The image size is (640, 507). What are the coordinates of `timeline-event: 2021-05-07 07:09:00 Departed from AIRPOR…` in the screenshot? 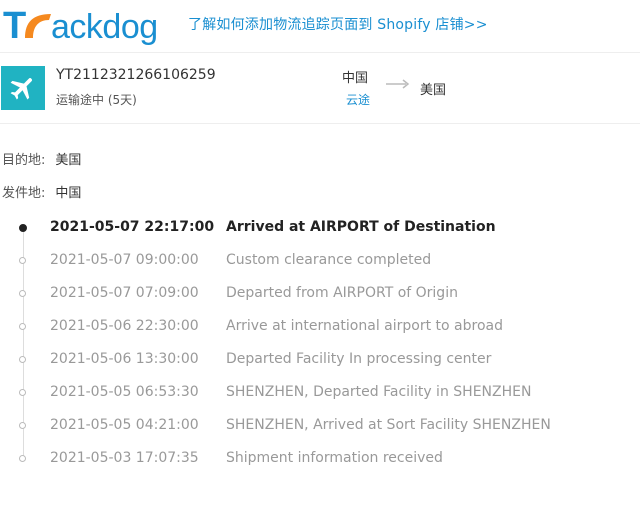 It's located at (320, 294).